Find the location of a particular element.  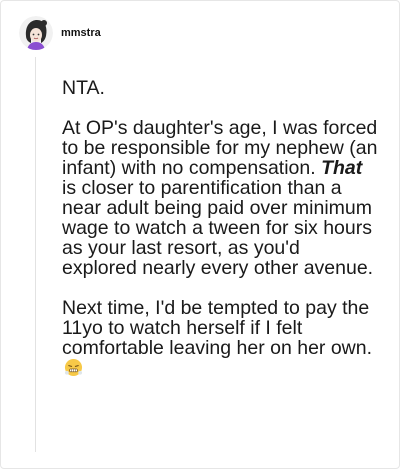

thread-line is located at coordinates (35, 254).